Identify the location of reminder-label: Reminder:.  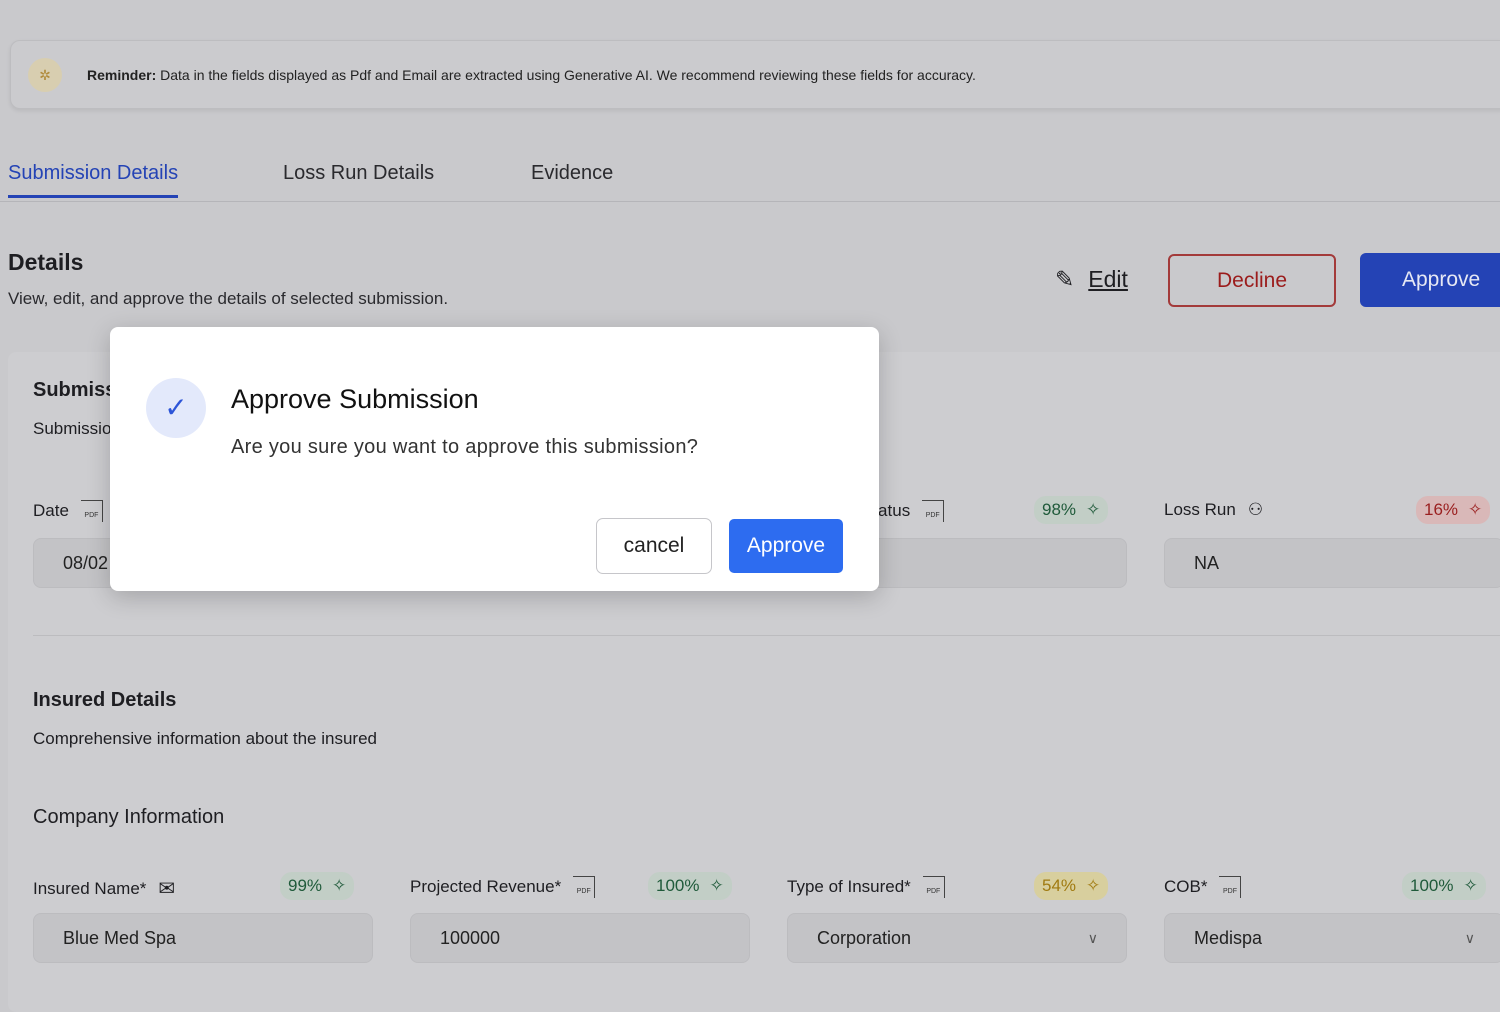
(122, 75).